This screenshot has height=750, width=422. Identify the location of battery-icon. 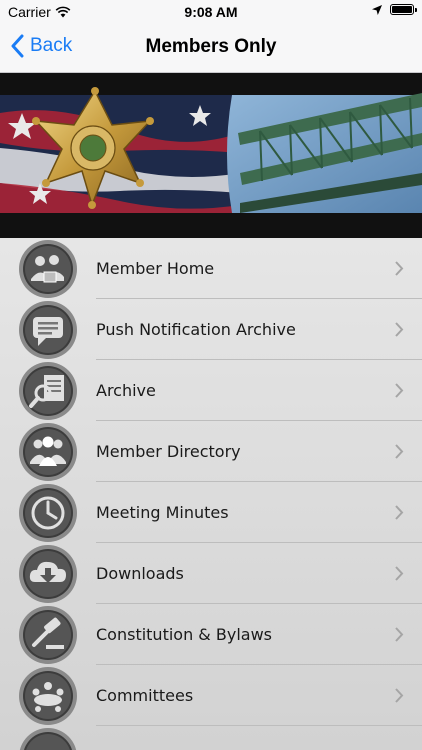
(403, 9).